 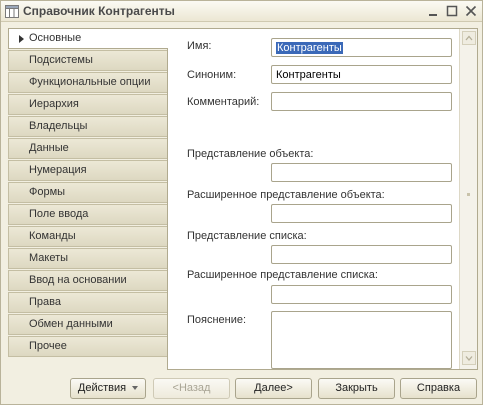 I want to click on tab-label: Формы, so click(x=47, y=192).